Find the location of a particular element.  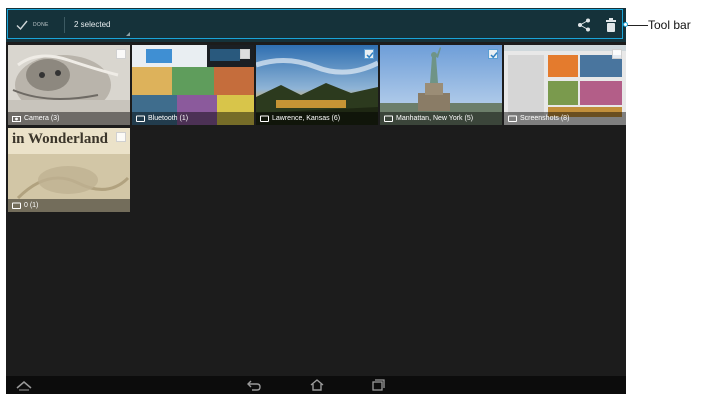

chevron-up-icon is located at coordinates (24, 385).